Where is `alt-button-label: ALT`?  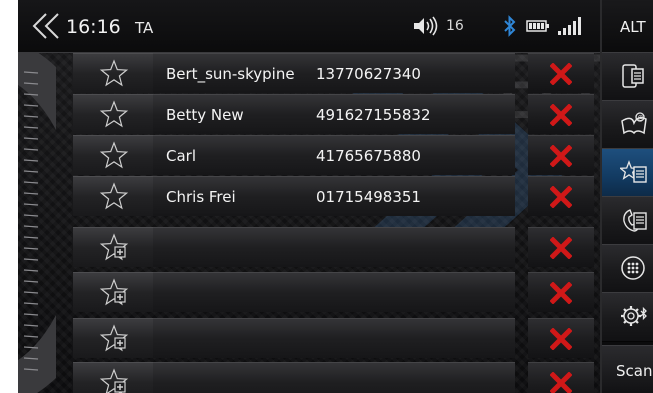 alt-button-label: ALT is located at coordinates (633, 27).